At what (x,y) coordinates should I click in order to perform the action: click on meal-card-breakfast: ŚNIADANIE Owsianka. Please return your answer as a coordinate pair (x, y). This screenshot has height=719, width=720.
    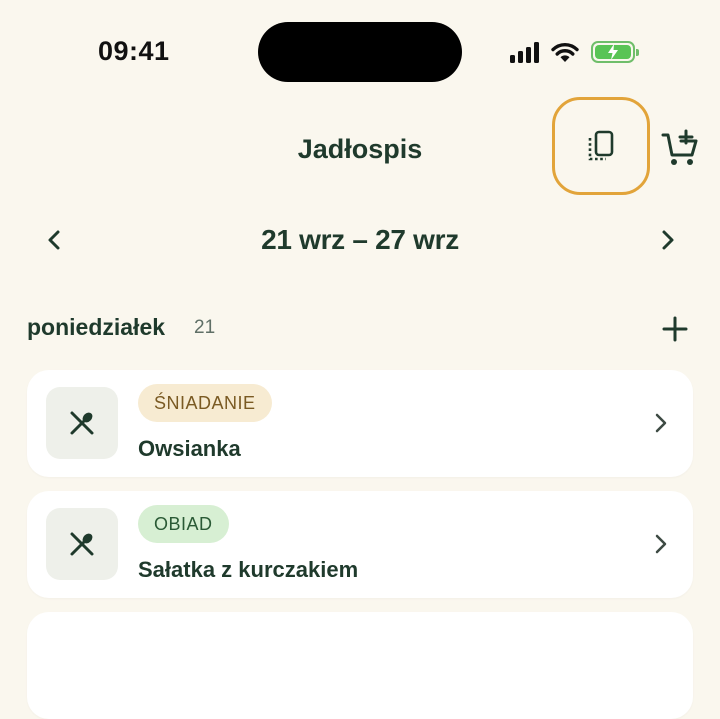
    Looking at the image, I should click on (360, 423).